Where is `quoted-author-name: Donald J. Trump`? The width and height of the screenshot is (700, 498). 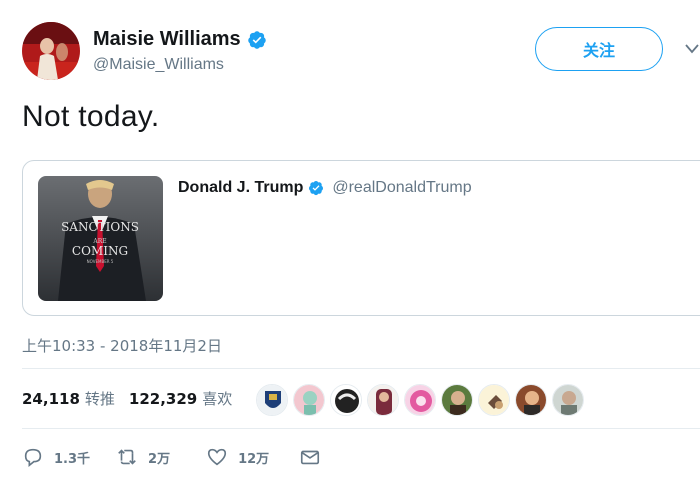 quoted-author-name: Donald J. Trump is located at coordinates (240, 188).